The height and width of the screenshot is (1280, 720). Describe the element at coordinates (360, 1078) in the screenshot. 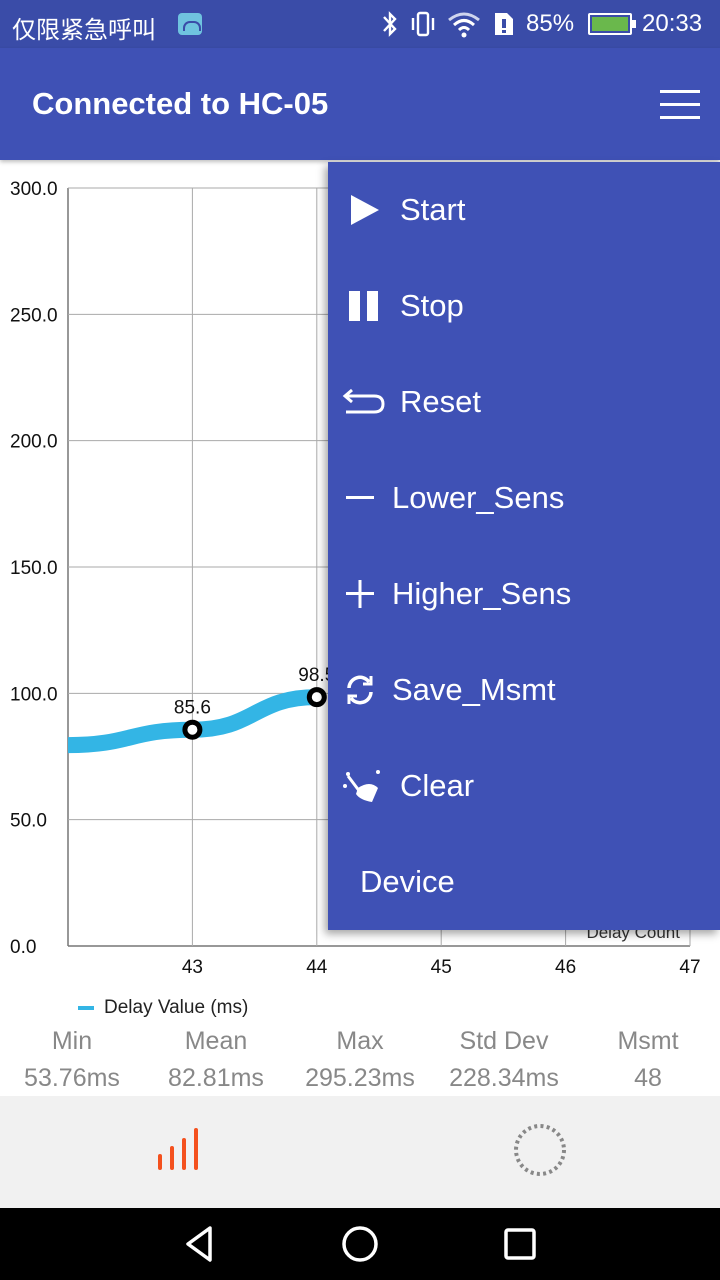

I see `stat-value: 295.23ms` at that location.